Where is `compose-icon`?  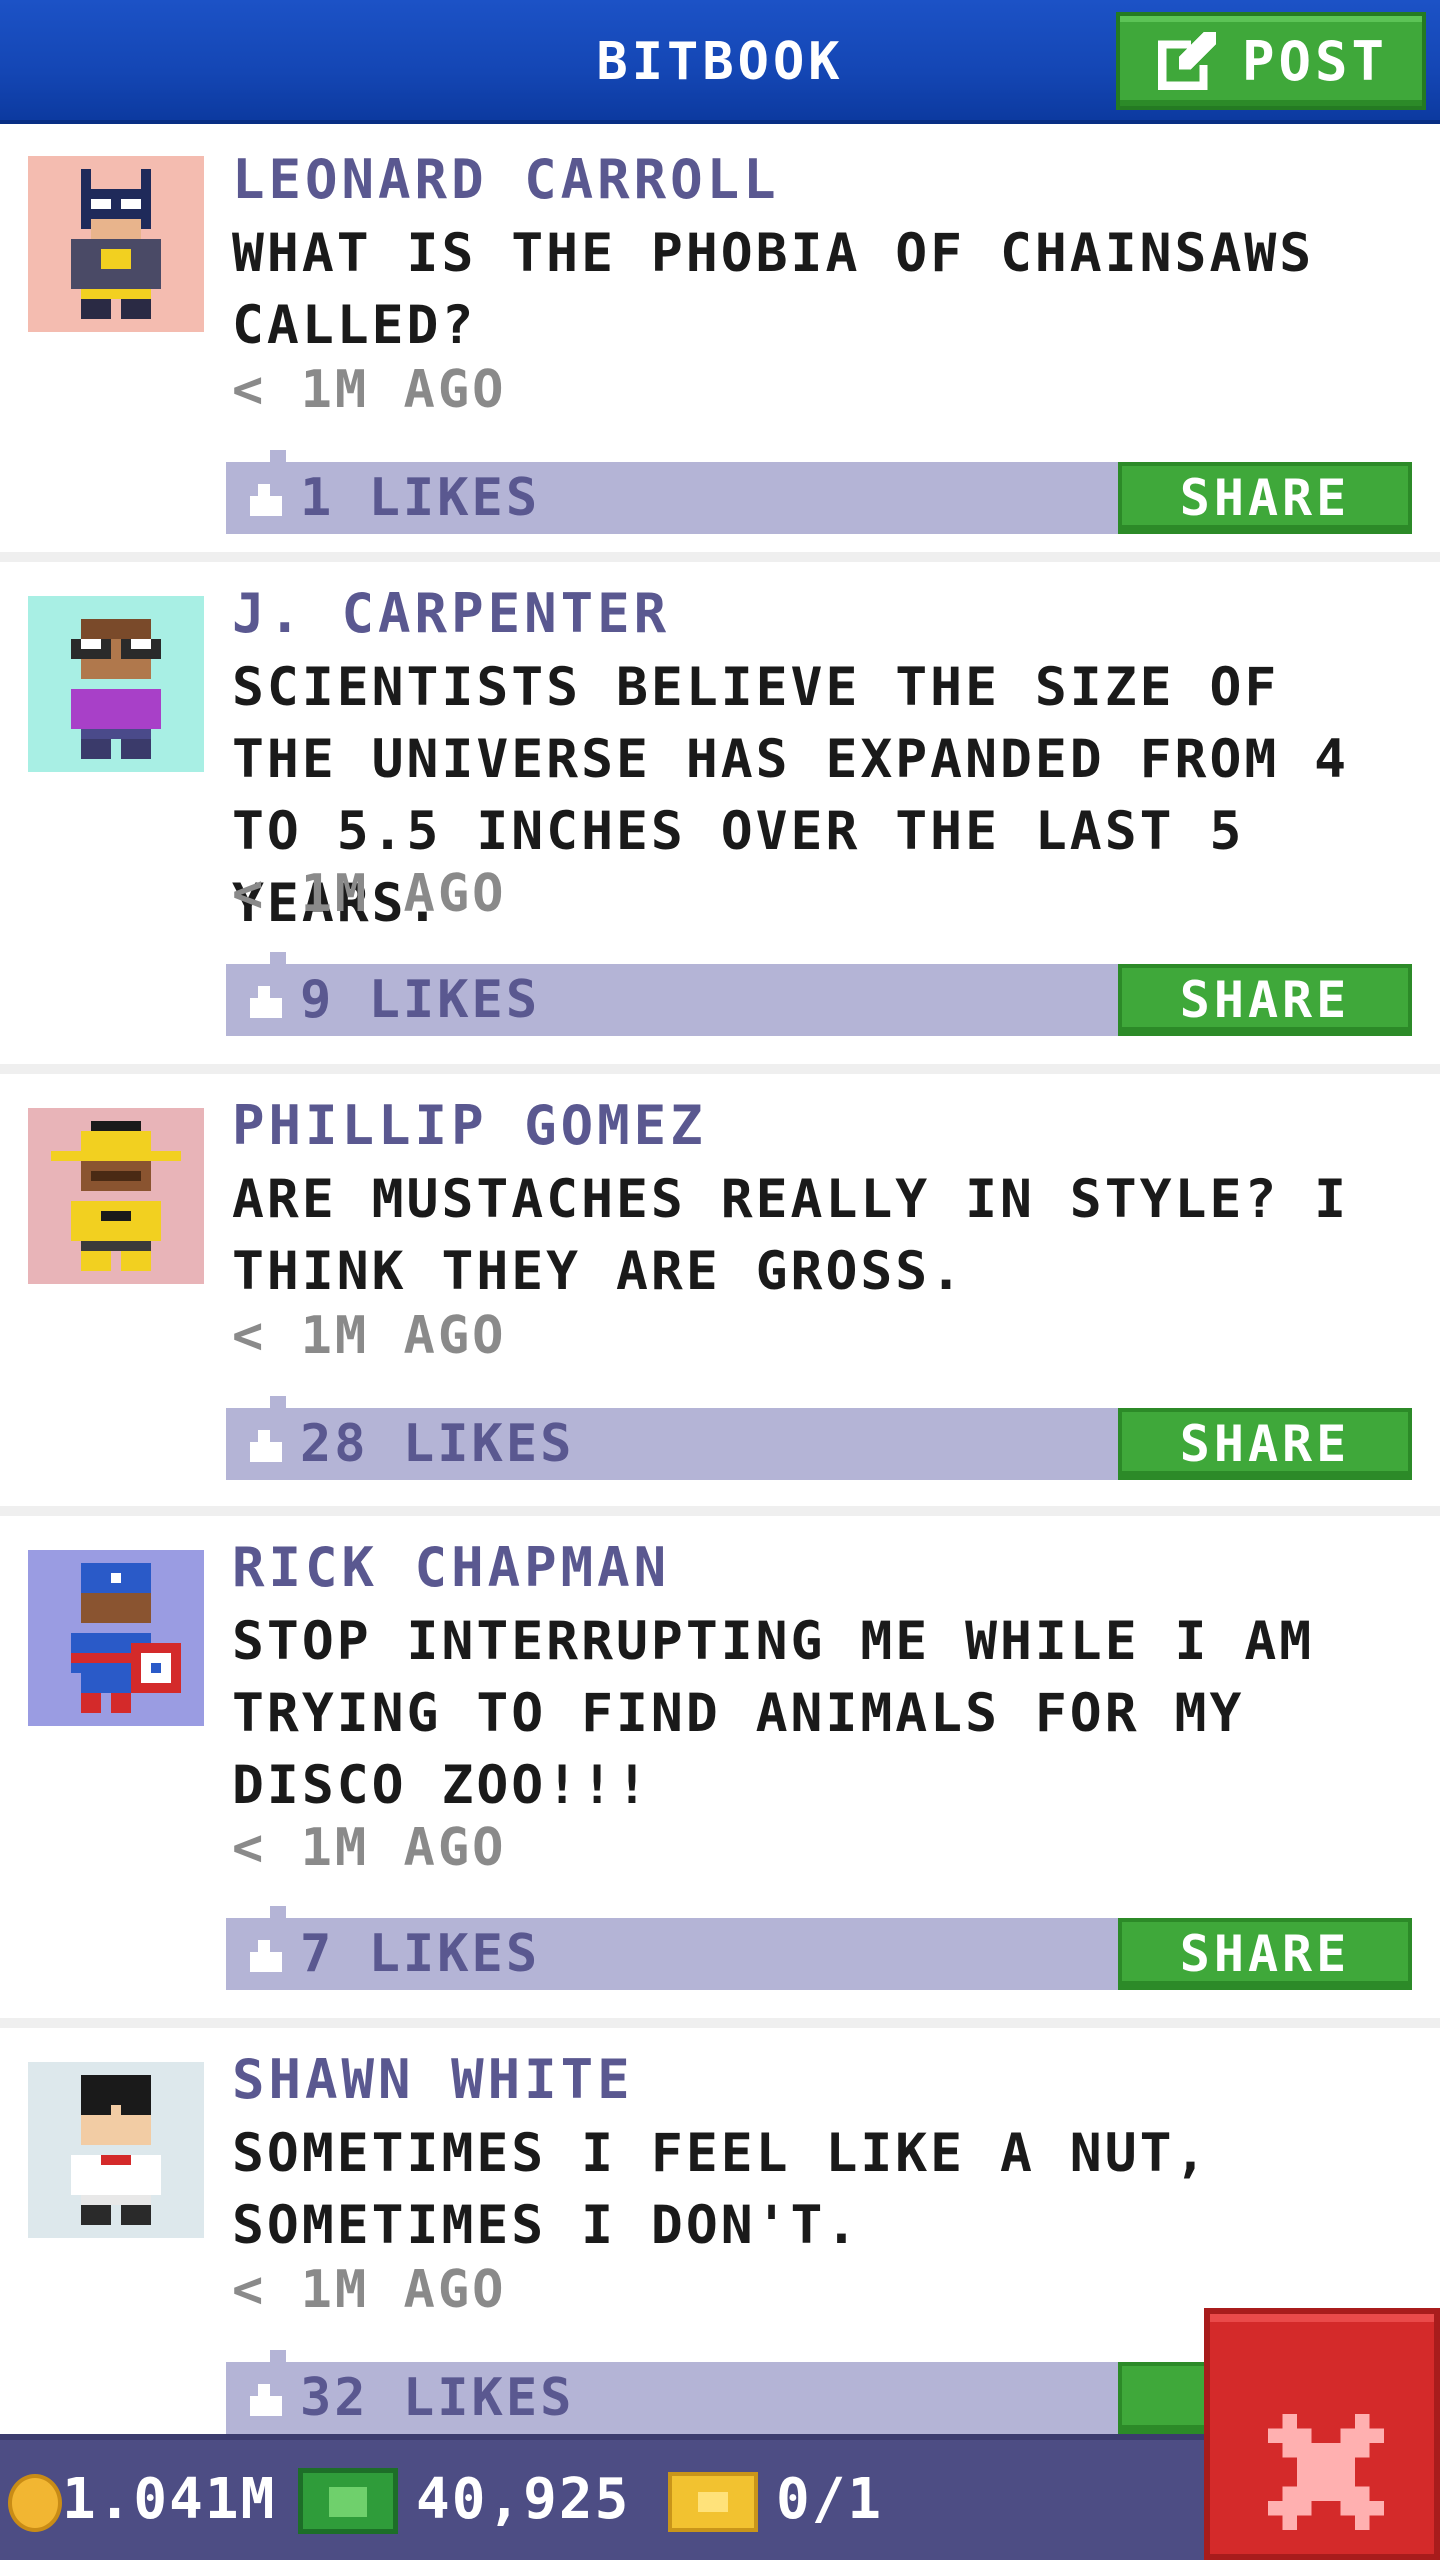
compose-icon is located at coordinates (1187, 61).